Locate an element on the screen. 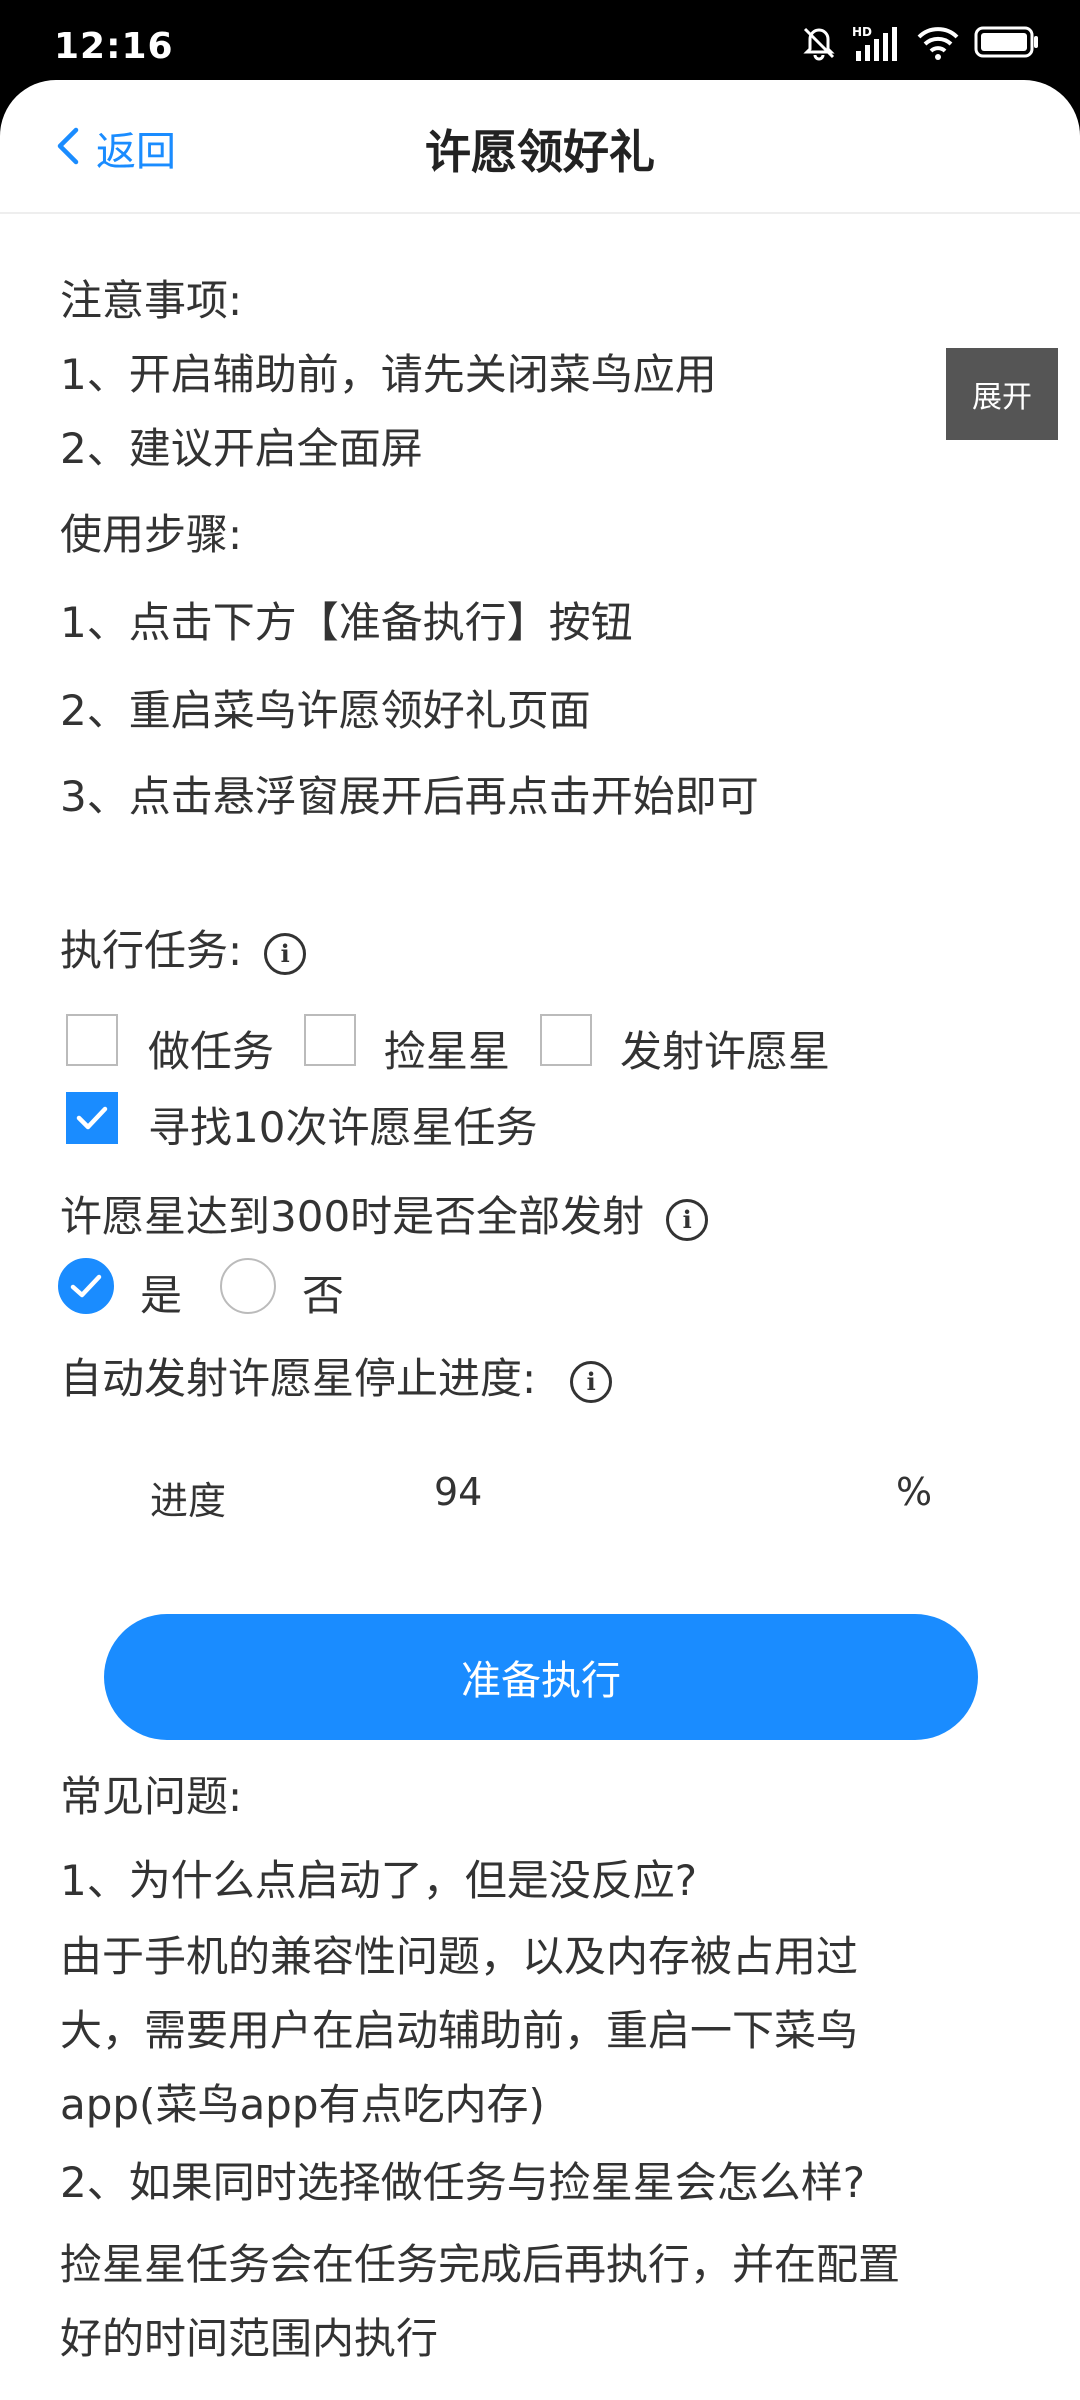 The height and width of the screenshot is (2400, 1080). checkbox-label: 捡星星 is located at coordinates (447, 1051).